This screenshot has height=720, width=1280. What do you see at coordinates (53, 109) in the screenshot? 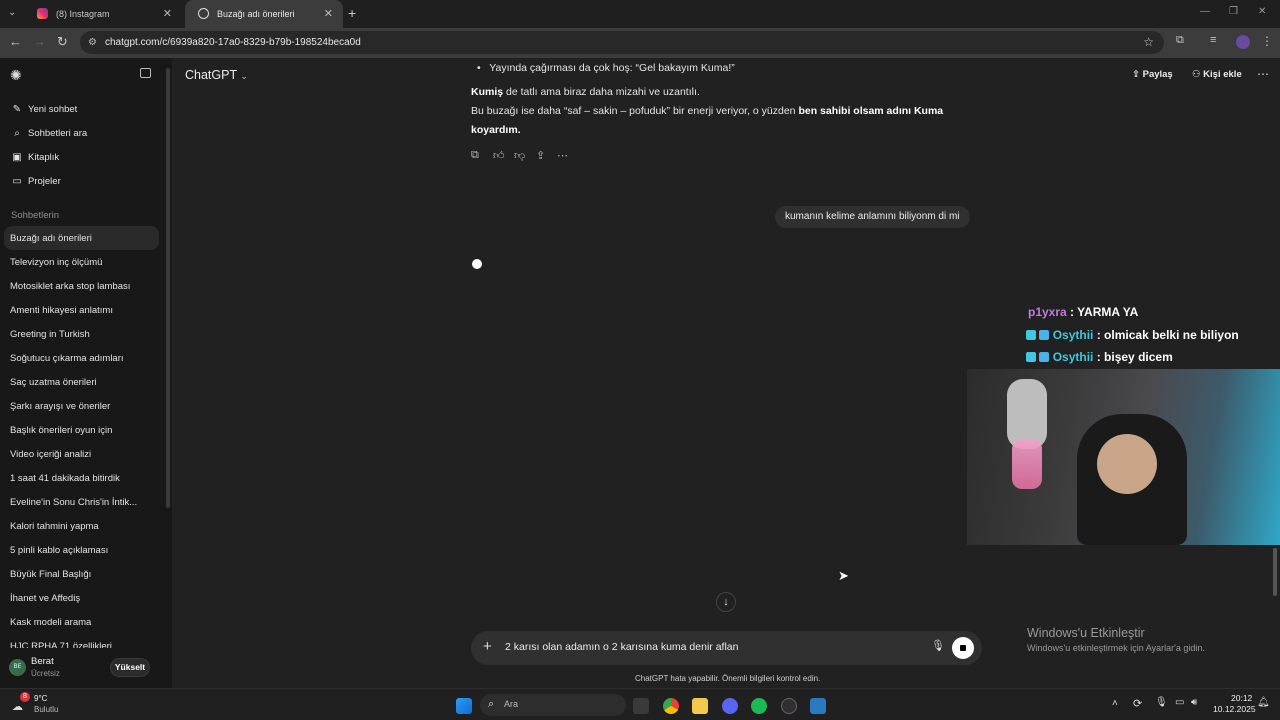
I see `nav-label: Yeni sohbet` at bounding box center [53, 109].